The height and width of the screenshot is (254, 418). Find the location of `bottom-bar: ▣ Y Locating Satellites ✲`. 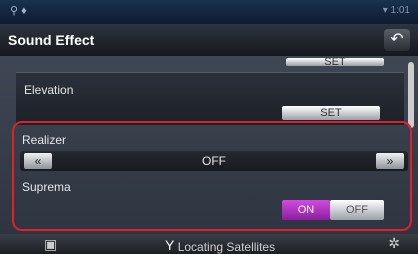

bottom-bar: ▣ Y Locating Satellites ✲ is located at coordinates (209, 244).